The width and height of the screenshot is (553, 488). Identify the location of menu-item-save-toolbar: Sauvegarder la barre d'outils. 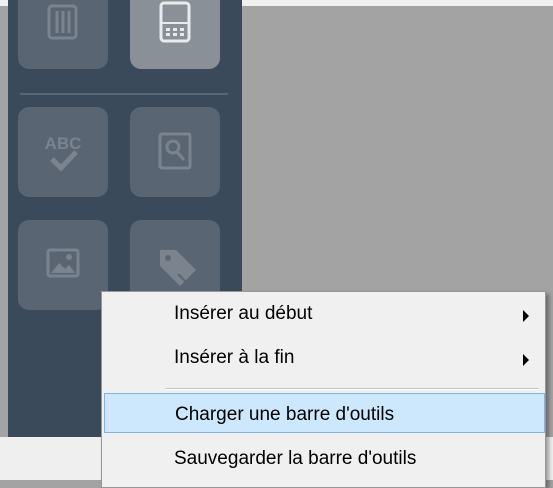
(324, 458).